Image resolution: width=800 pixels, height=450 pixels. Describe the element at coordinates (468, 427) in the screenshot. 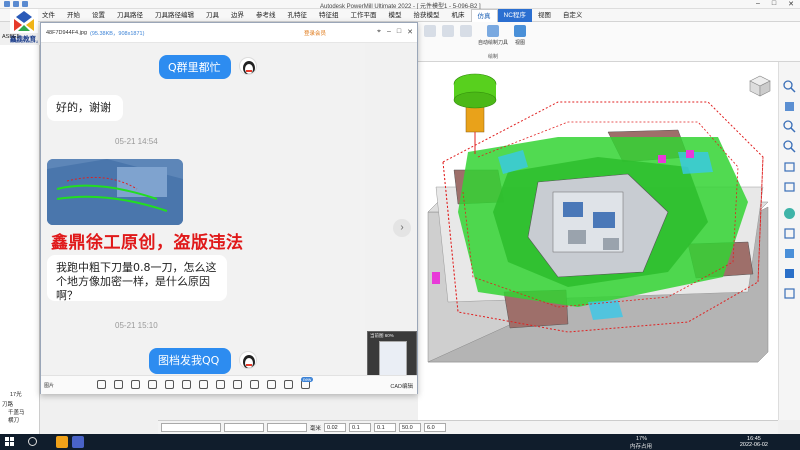

I see `status-toolbar: 毫米 0.02 0.1 0.1 50.0 6.0` at that location.